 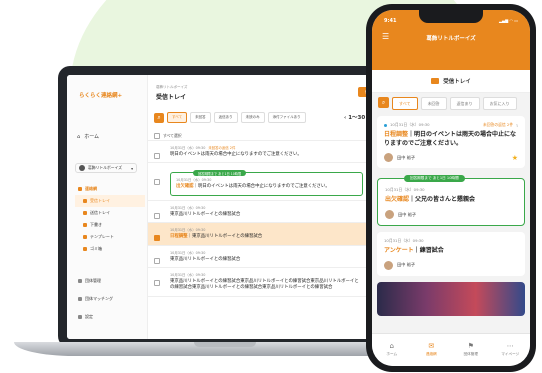 What do you see at coordinates (157, 135) in the screenshot?
I see `select-all-checkbox` at bounding box center [157, 135].